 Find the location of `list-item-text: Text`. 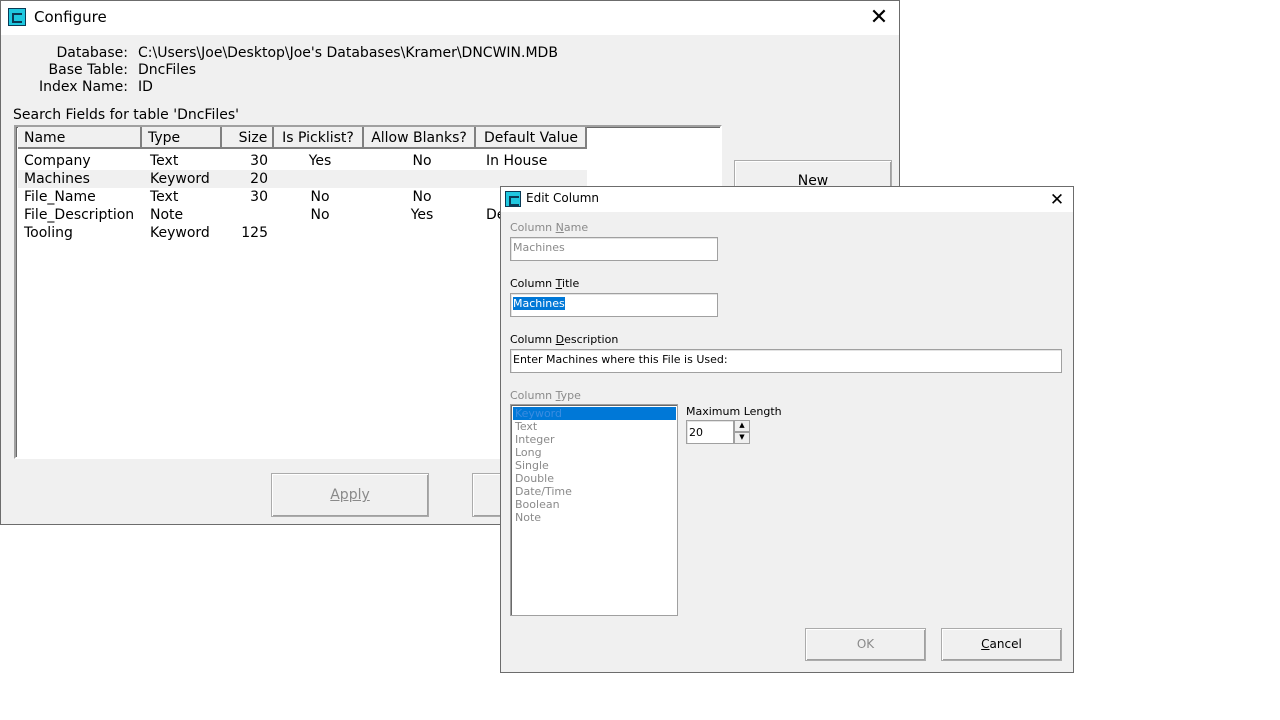

list-item-text: Text is located at coordinates (594, 426).